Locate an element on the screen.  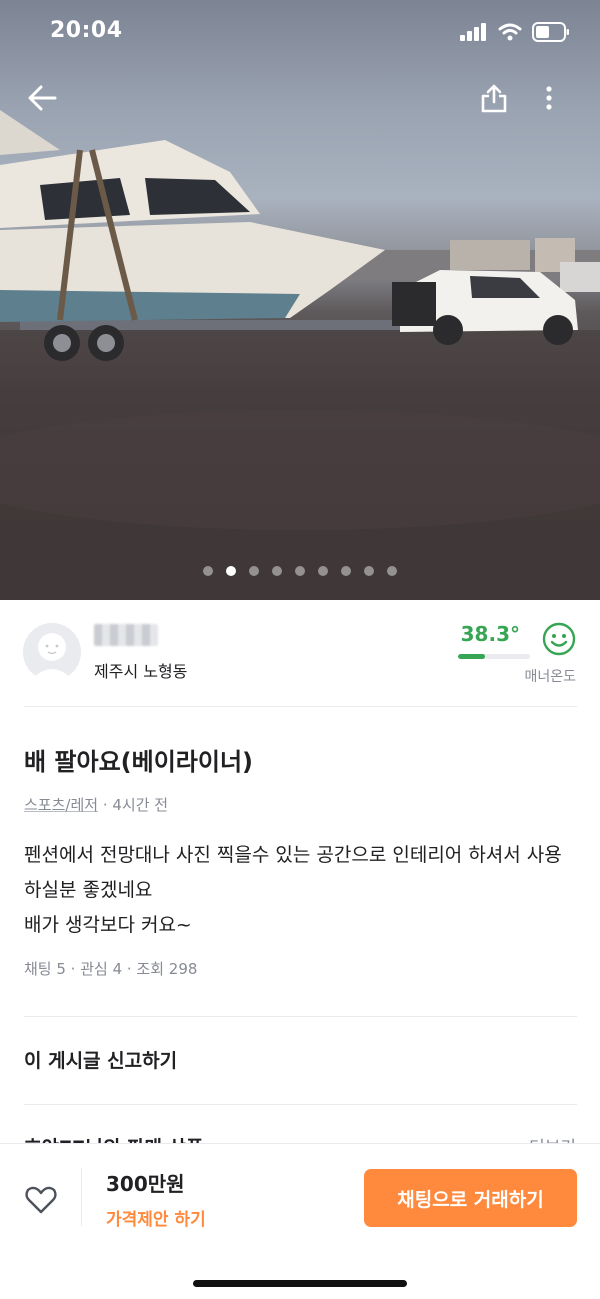
bottom-action-bar: 300만원 가격제안 하기 채팅으로 거래하기 is located at coordinates (300, 1221).